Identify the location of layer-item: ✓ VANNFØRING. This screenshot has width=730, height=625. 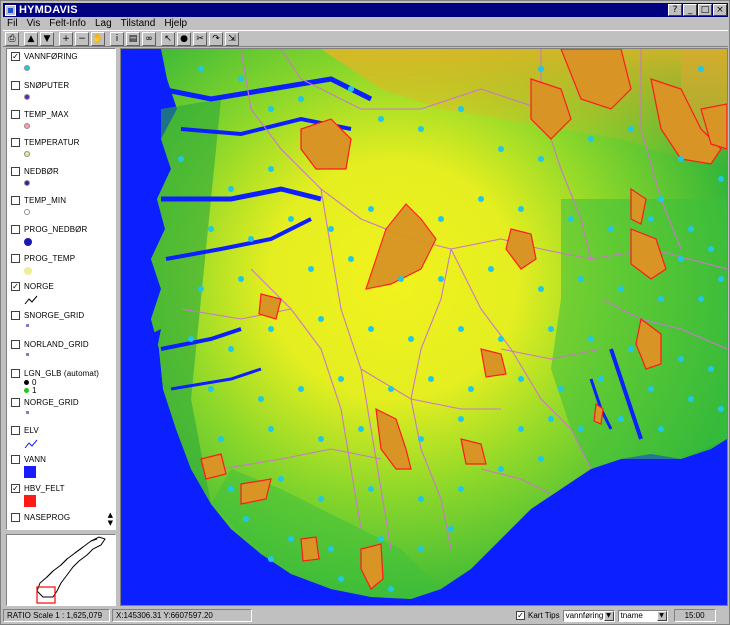
(58, 65).